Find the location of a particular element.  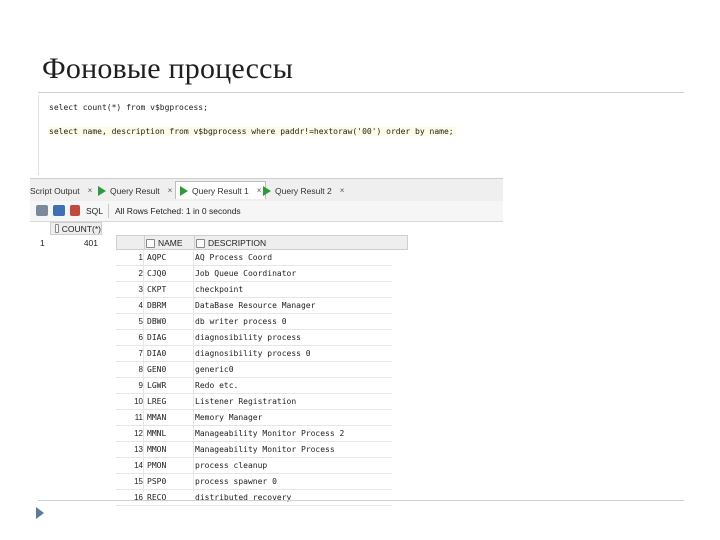

process-description: Manageability Monitor Process 2 is located at coordinates (270, 433).